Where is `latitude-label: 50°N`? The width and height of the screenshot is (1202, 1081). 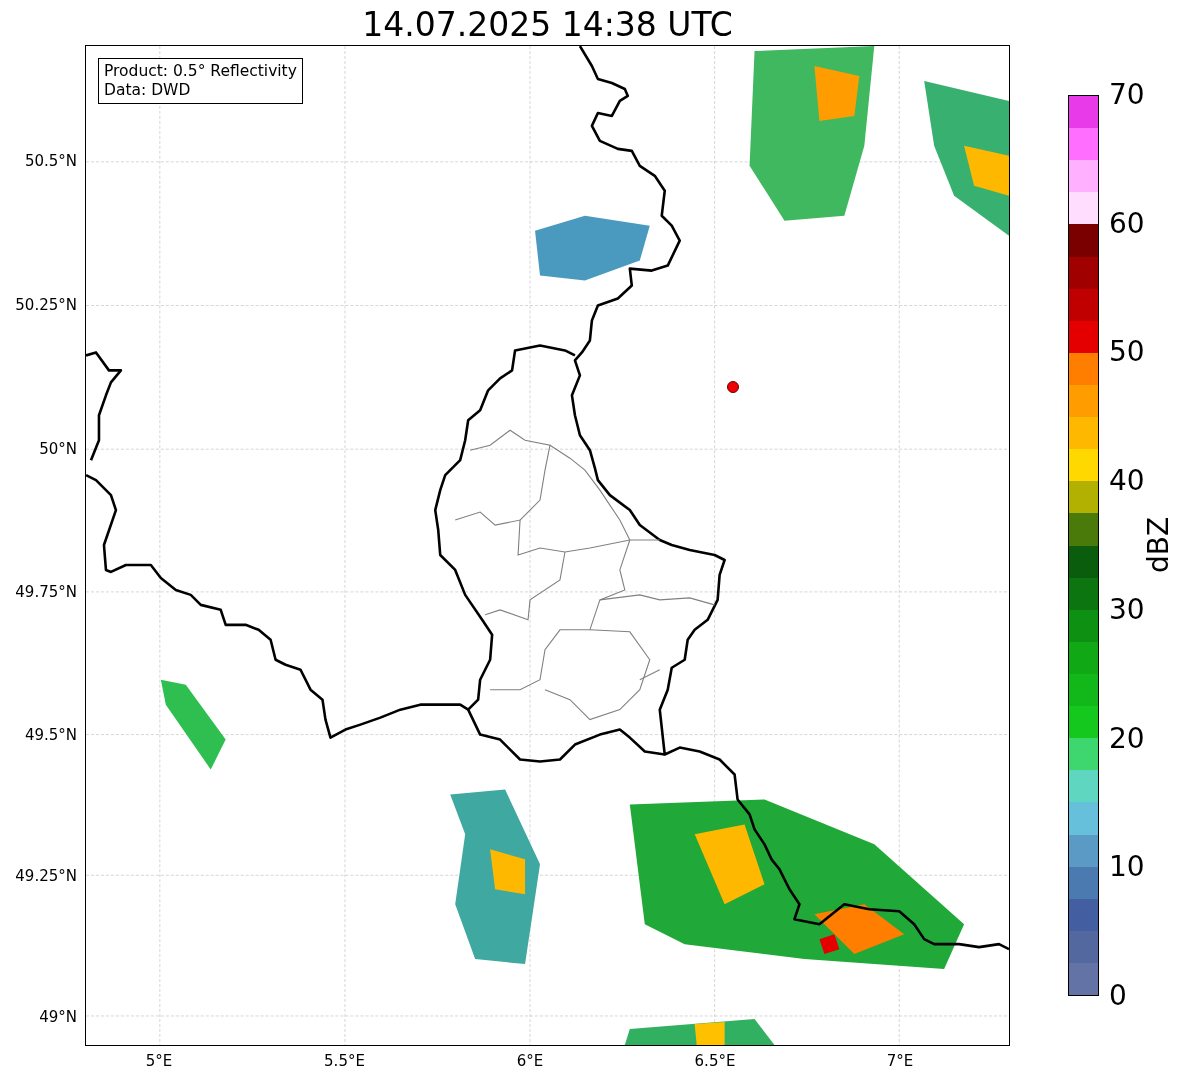
latitude-label: 50°N is located at coordinates (58, 449).